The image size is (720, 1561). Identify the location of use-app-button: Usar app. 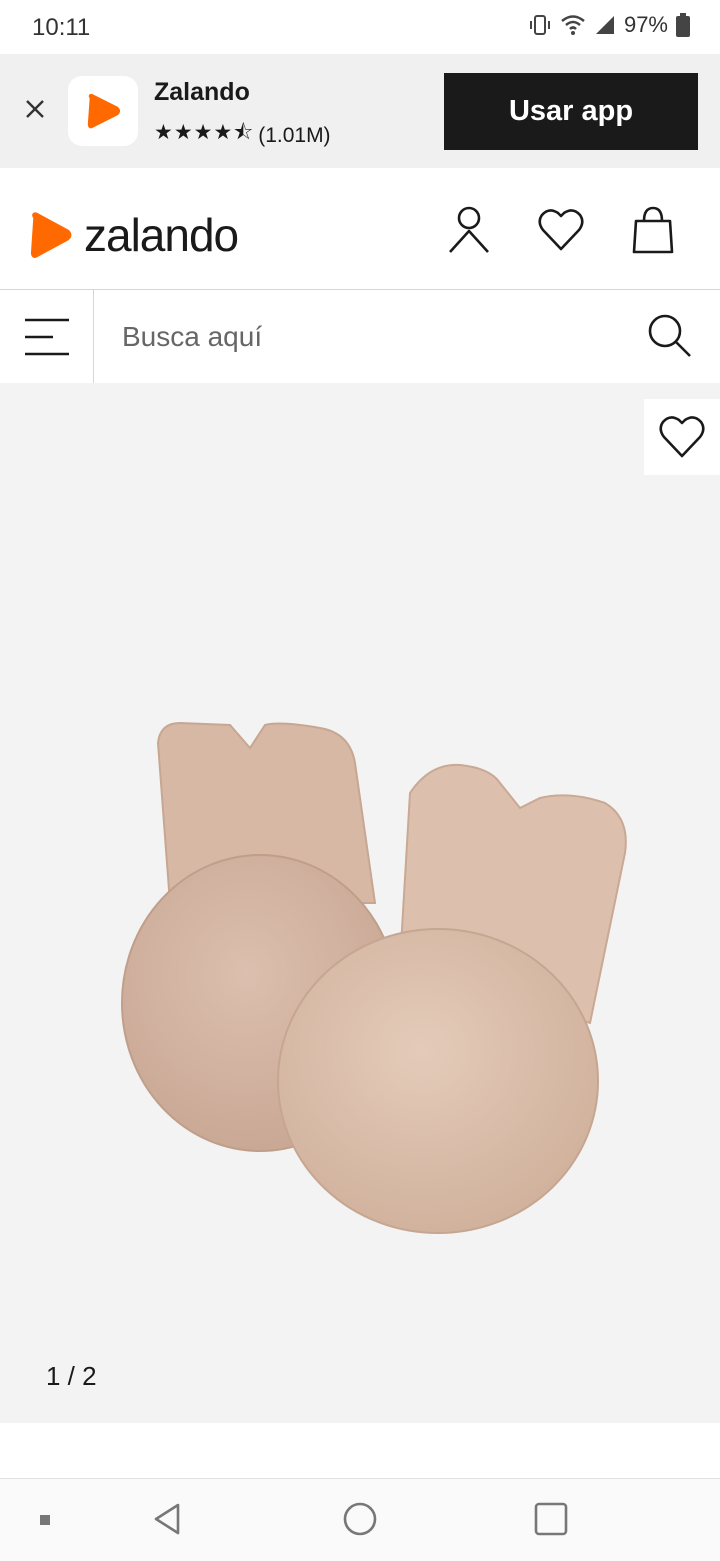
(571, 111).